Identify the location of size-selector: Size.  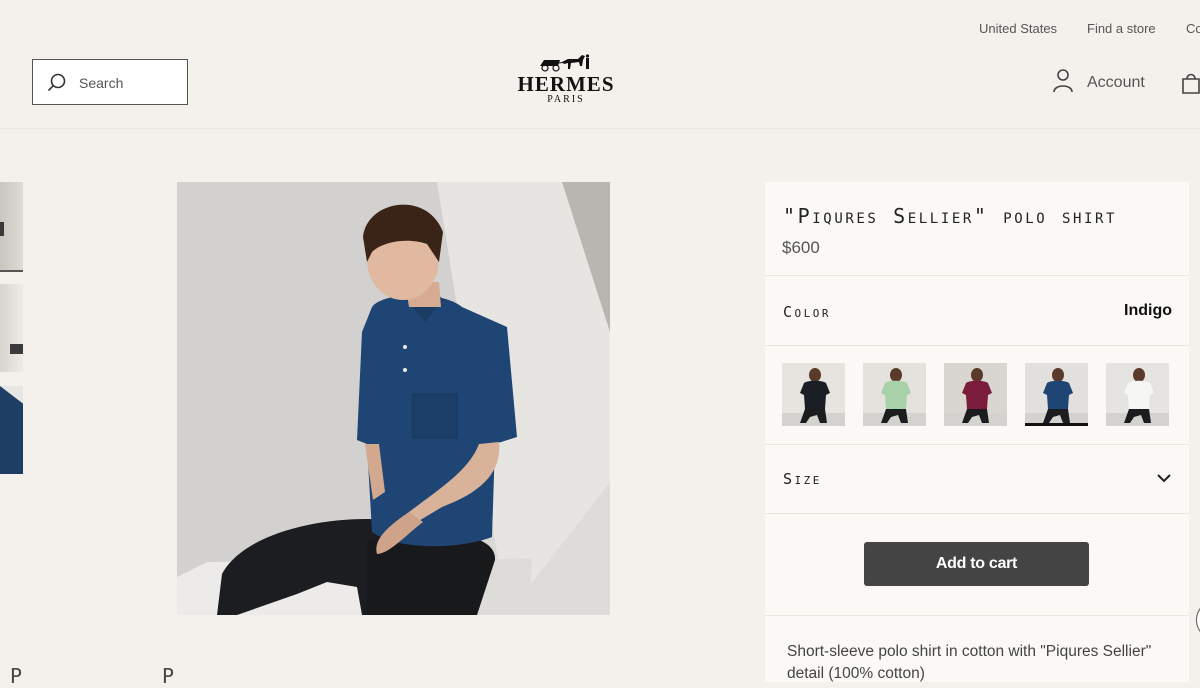
(977, 479).